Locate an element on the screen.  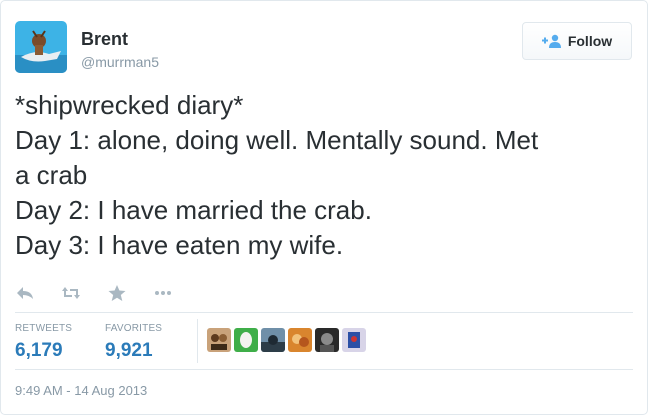
author-avatar is located at coordinates (41, 47).